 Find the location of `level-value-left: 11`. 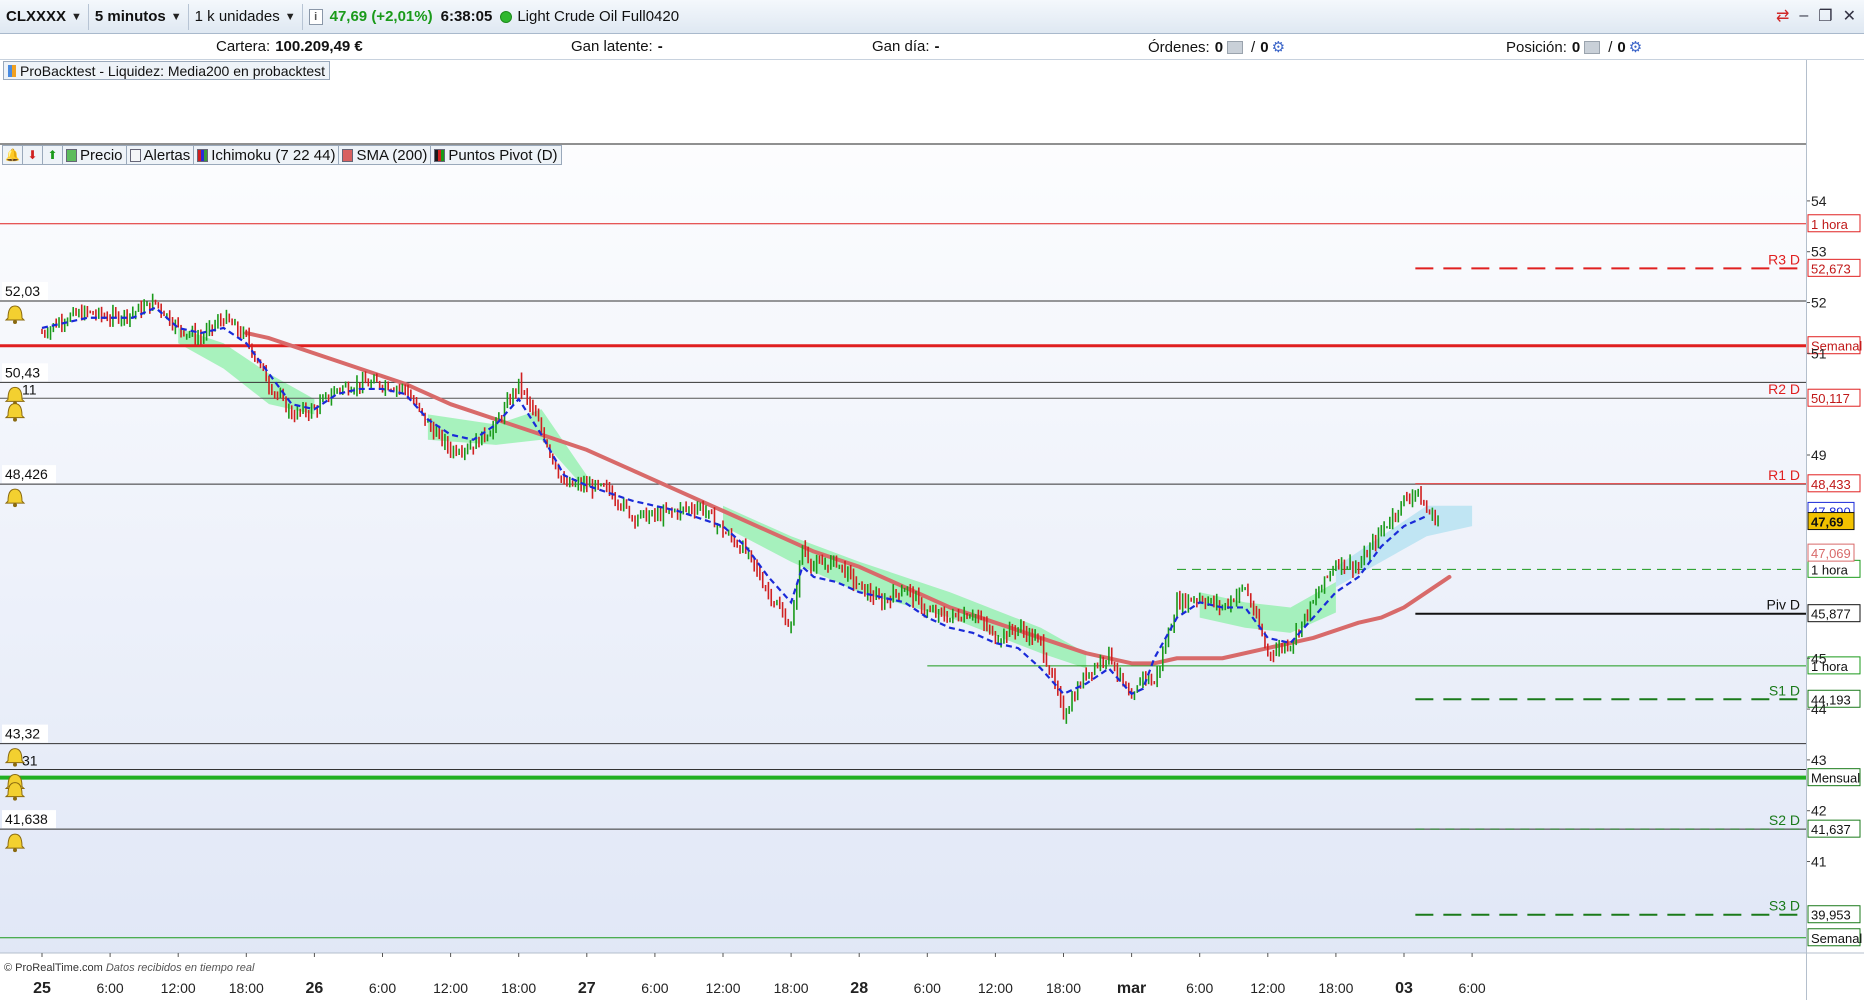

level-value-left: 11 is located at coordinates (29, 390).